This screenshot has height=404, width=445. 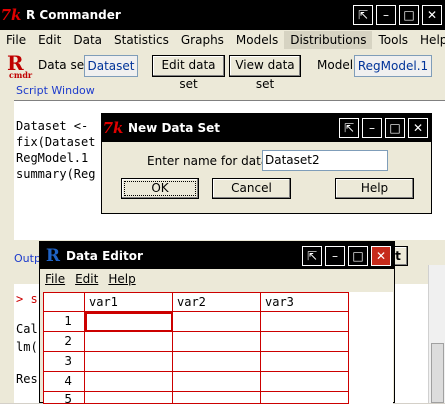 What do you see at coordinates (64, 382) in the screenshot?
I see `row-number: 4` at bounding box center [64, 382].